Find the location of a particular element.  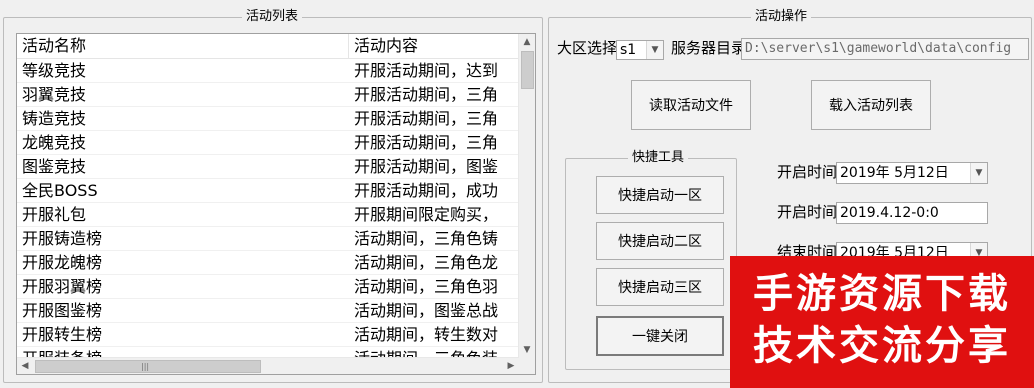

list-row: 开服礼包 开服期间限定购买， is located at coordinates (268, 215).